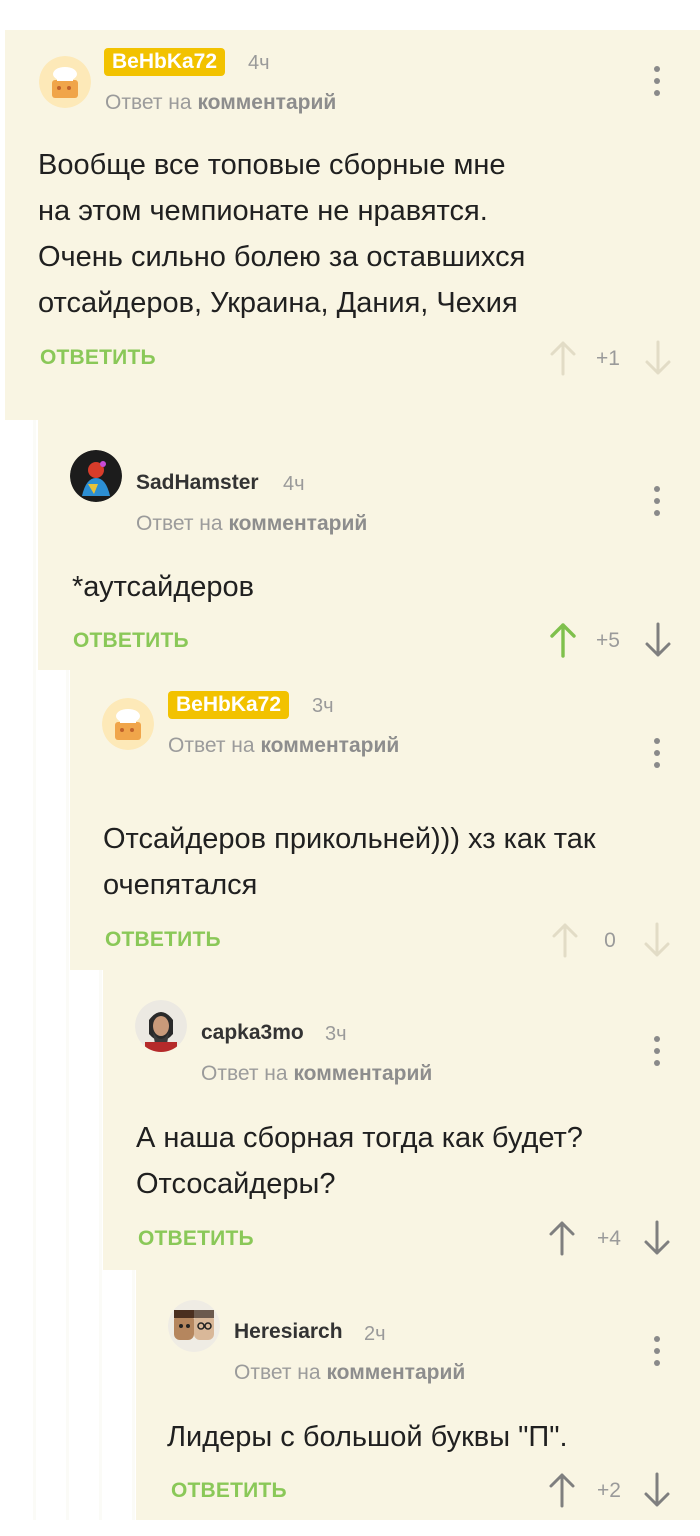 The image size is (700, 1536). What do you see at coordinates (263, 211) in the screenshot?
I see `comment-line: на этом чемпионате не нравятся.` at bounding box center [263, 211].